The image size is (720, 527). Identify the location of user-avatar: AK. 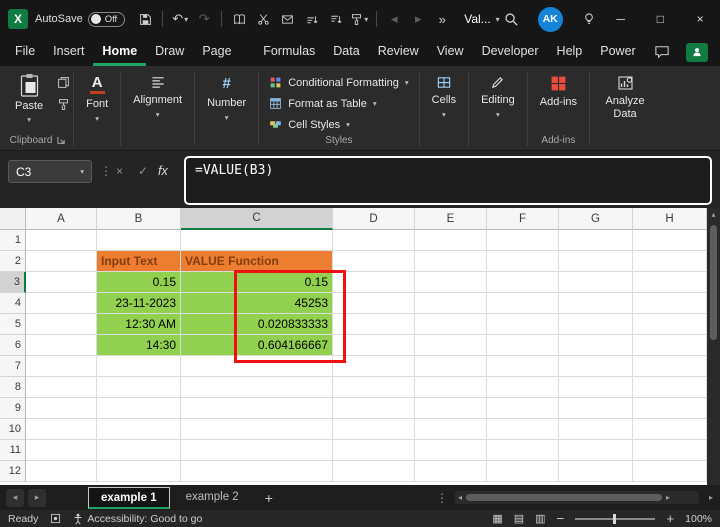
(550, 19).